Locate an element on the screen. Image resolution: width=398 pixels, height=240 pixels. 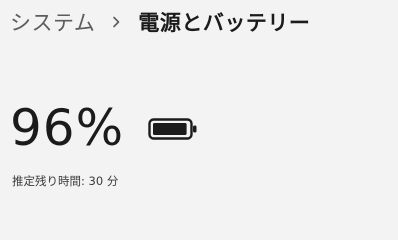
page-title: 電源とバッテリー is located at coordinates (224, 23).